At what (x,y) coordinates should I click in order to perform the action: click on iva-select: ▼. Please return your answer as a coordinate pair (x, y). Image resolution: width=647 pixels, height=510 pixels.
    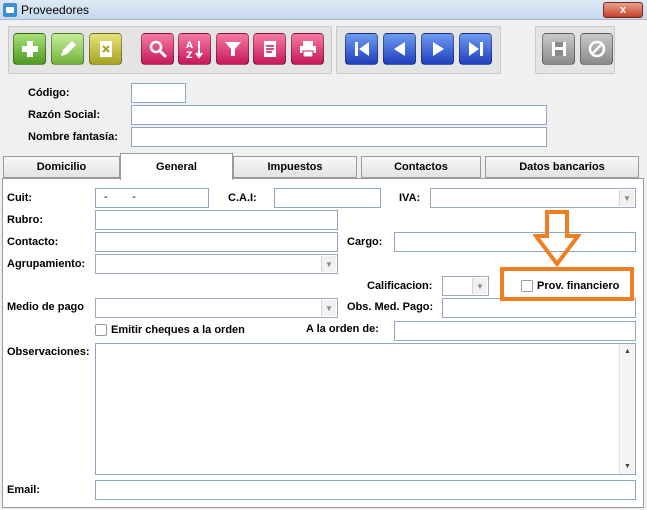
    Looking at the image, I should click on (533, 198).